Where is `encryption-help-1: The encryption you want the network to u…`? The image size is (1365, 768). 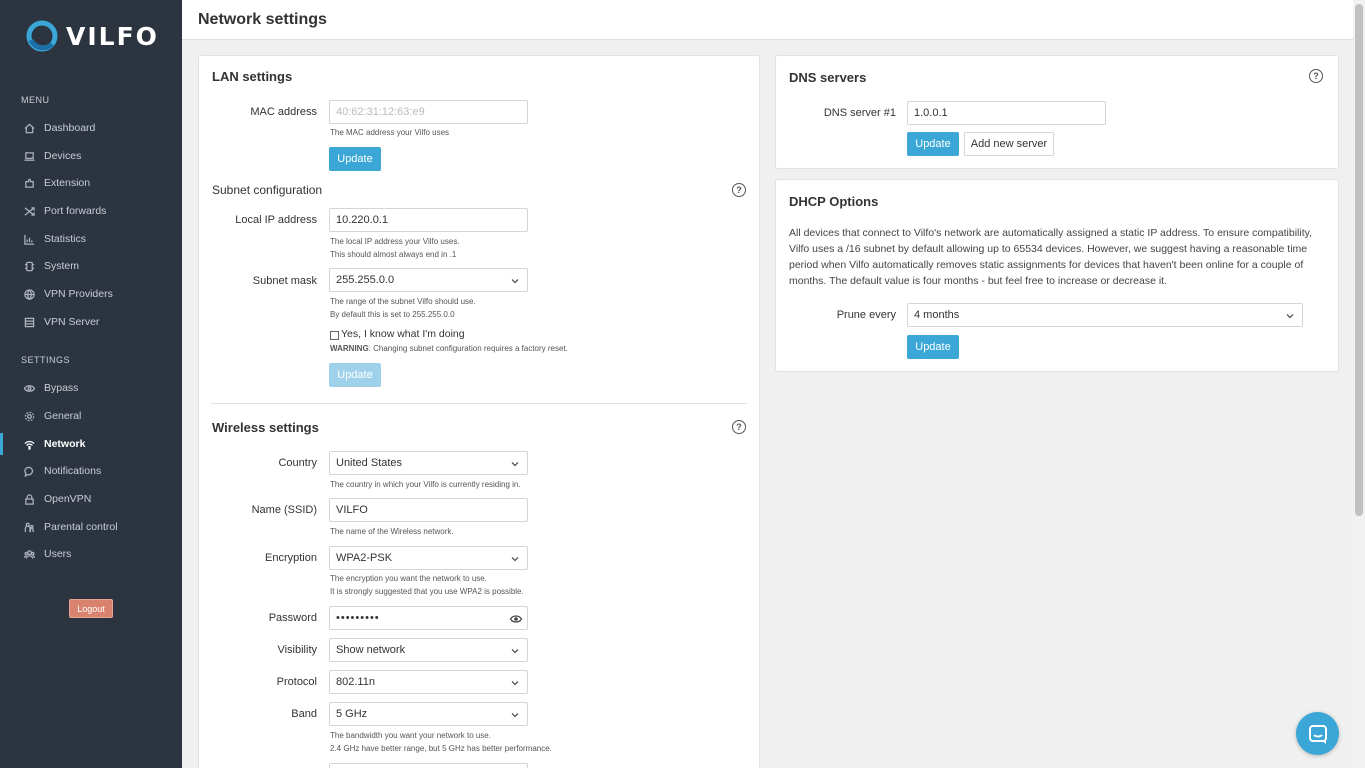 encryption-help-1: The encryption you want the network to u… is located at coordinates (408, 578).